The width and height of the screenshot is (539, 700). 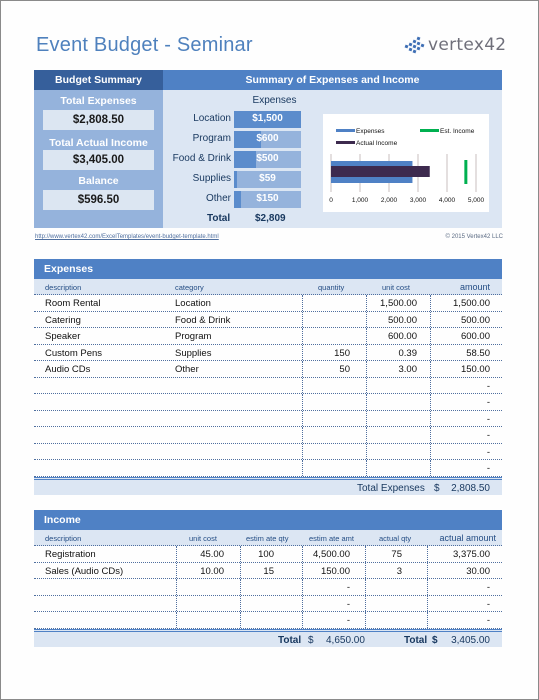 What do you see at coordinates (211, 178) in the screenshot?
I see `expense-summary-category: Supplies` at bounding box center [211, 178].